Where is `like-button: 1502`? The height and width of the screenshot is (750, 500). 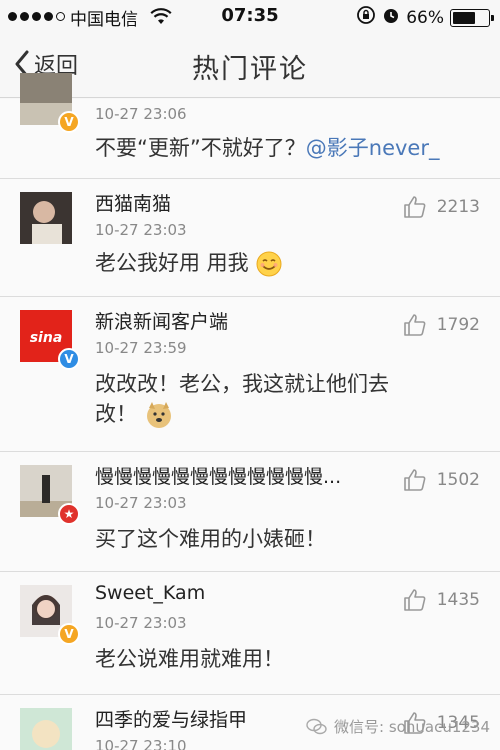 like-button: 1502 is located at coordinates (441, 480).